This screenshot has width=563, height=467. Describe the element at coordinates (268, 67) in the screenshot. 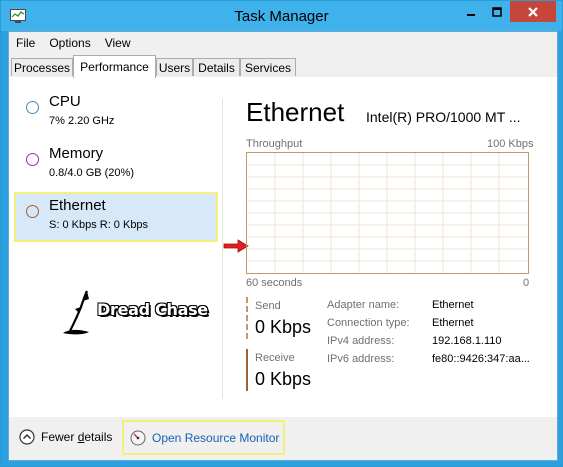

I see `tab-services: Services` at that location.